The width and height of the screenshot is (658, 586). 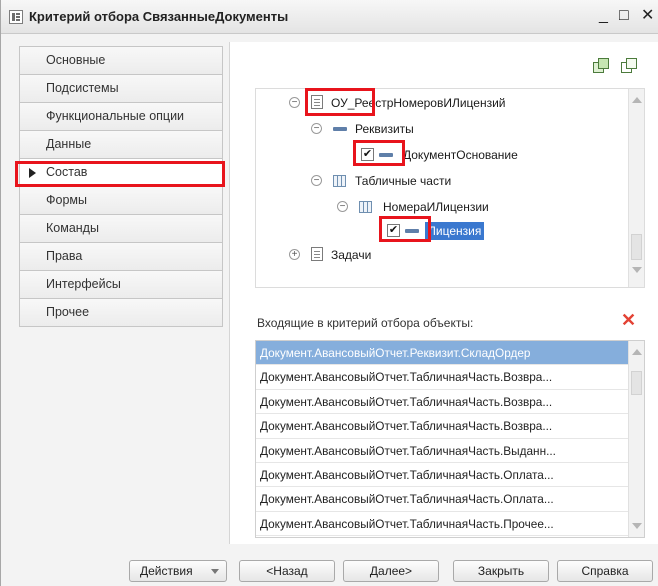 What do you see at coordinates (294, 254) in the screenshot?
I see `expand-icon: +` at bounding box center [294, 254].